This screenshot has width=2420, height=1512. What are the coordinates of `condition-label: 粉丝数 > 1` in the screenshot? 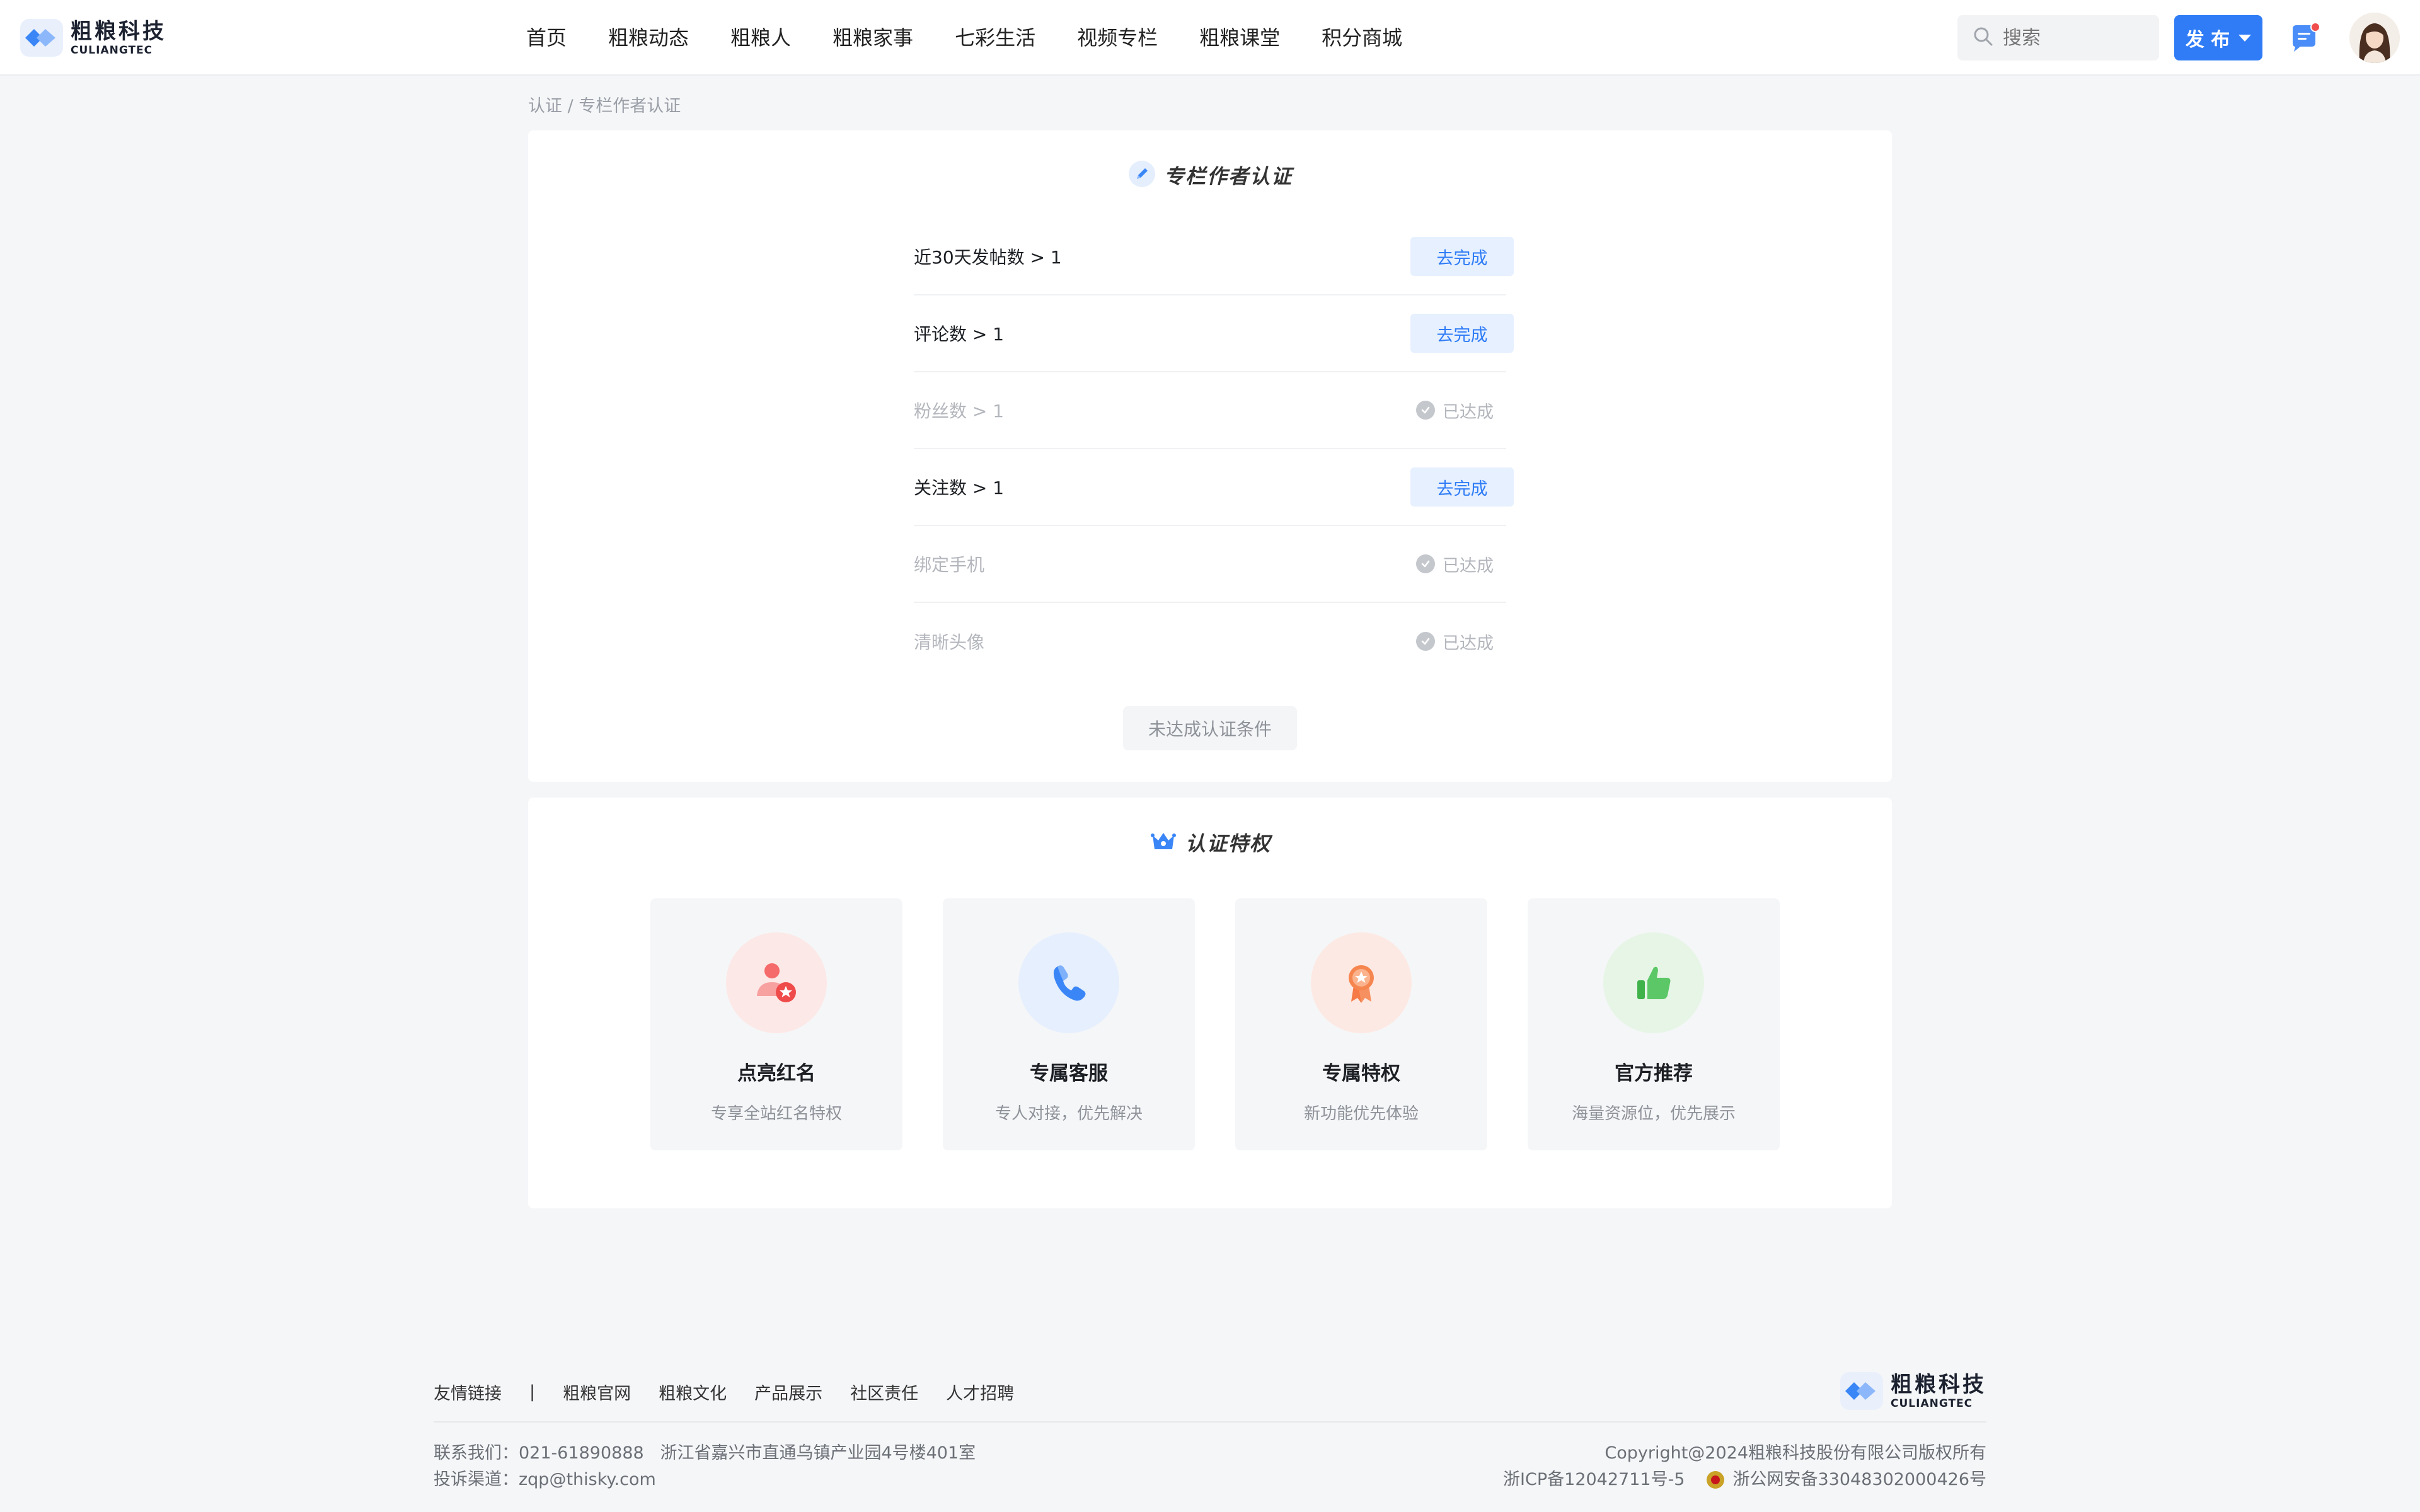 It's located at (960, 411).